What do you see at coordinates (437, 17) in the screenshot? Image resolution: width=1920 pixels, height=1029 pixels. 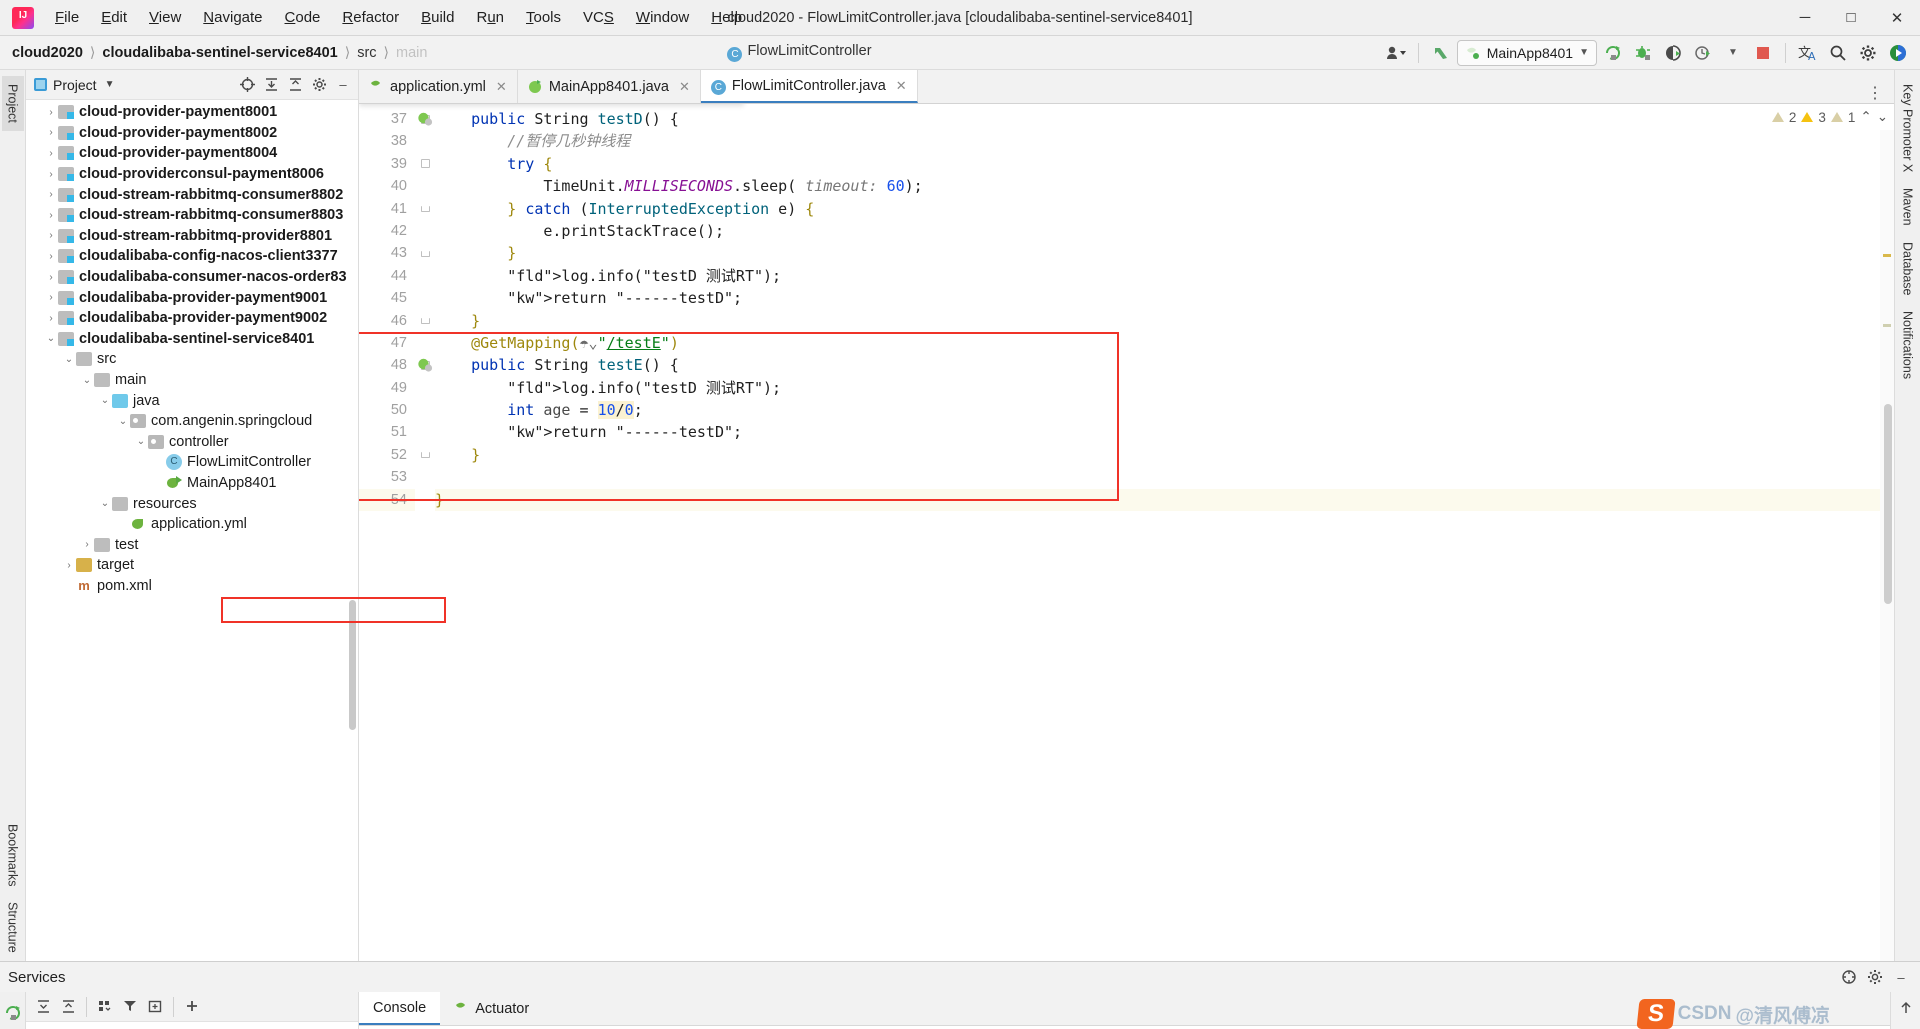 I see `menu-build: Build` at bounding box center [437, 17].